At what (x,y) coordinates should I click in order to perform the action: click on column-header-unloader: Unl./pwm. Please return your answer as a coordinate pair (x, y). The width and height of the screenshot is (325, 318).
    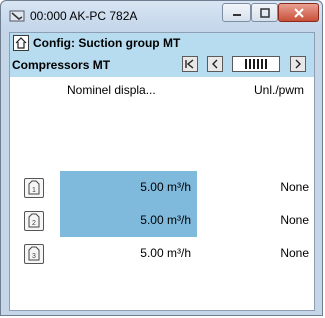
    Looking at the image, I should click on (279, 90).